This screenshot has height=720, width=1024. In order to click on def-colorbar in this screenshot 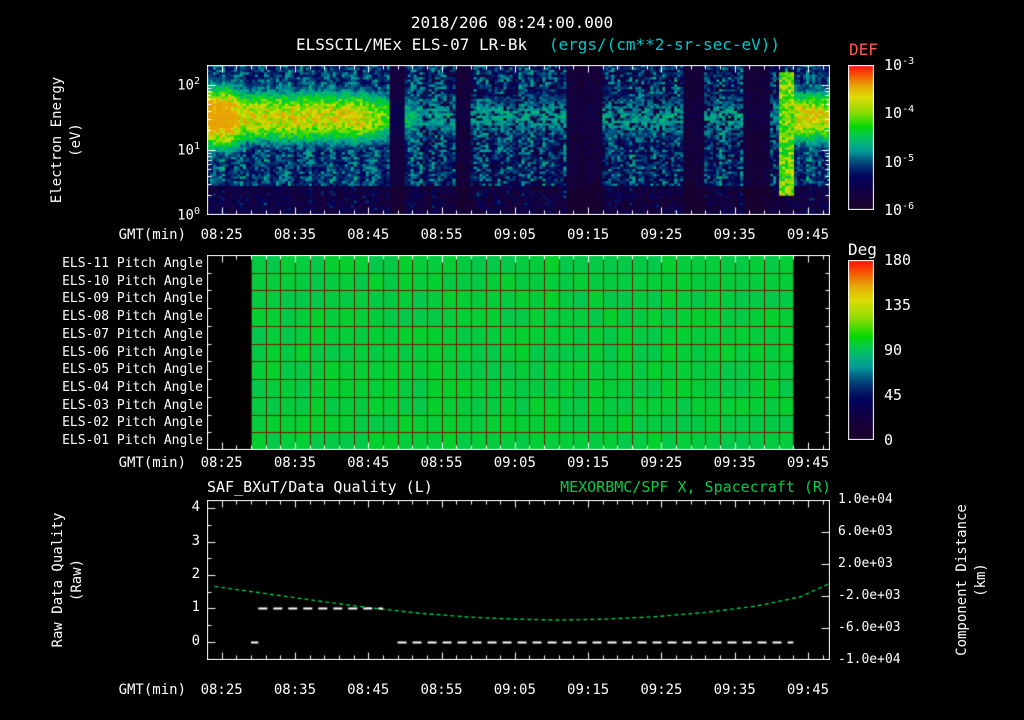, I will do `click(861, 137)`.